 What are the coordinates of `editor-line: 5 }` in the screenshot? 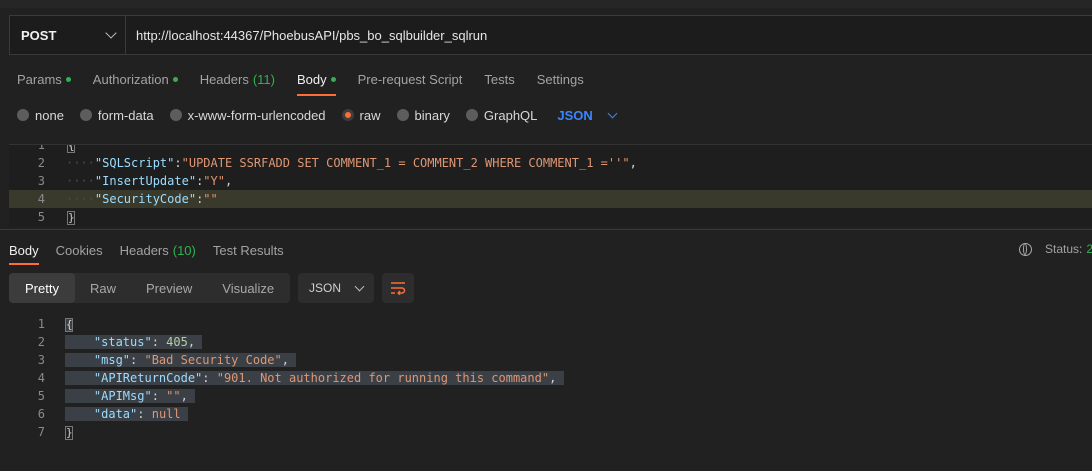 It's located at (550, 217).